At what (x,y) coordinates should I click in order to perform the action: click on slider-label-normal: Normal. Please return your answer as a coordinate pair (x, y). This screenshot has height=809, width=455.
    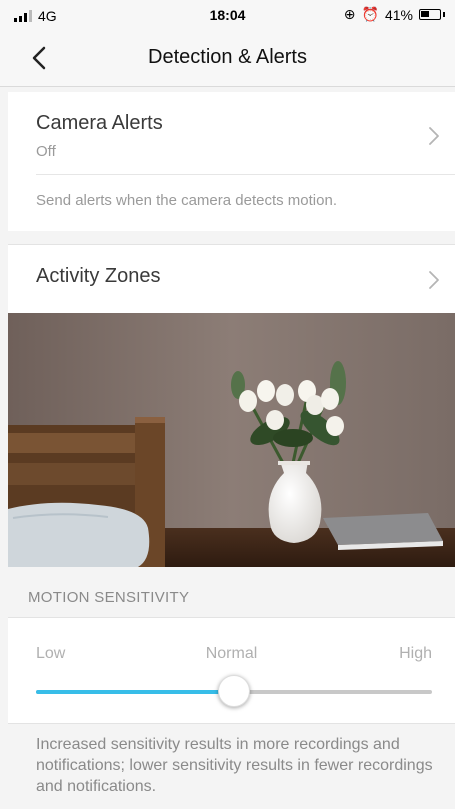
    Looking at the image, I should click on (231, 653).